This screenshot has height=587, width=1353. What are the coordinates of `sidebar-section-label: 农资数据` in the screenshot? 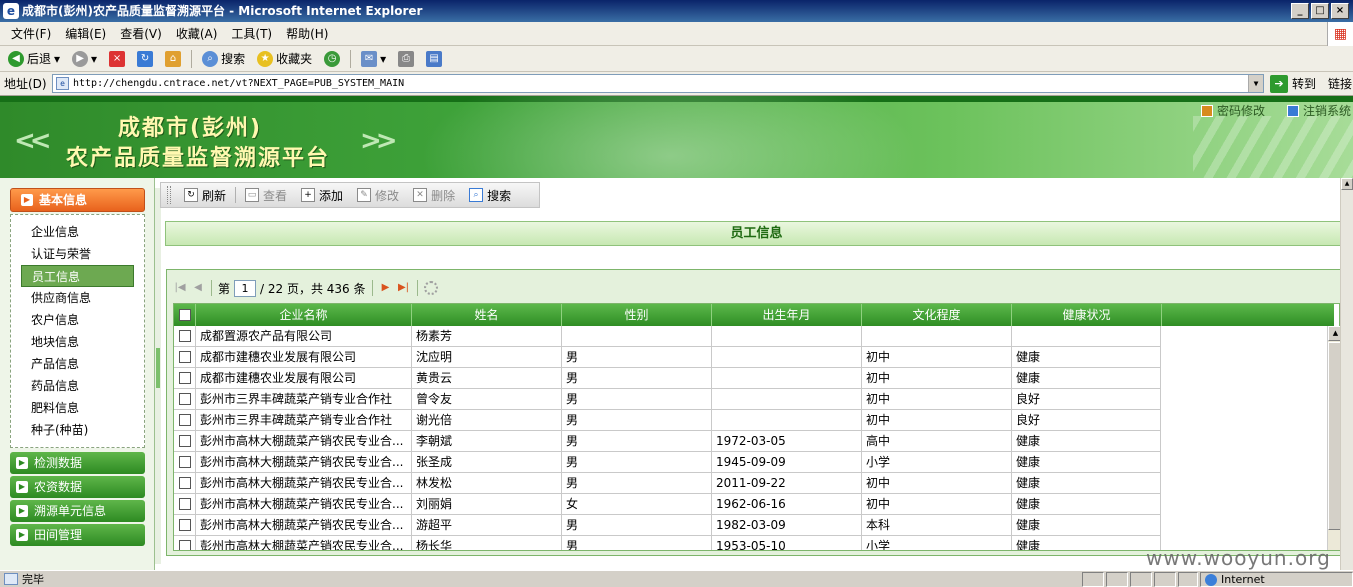 It's located at (58, 487).